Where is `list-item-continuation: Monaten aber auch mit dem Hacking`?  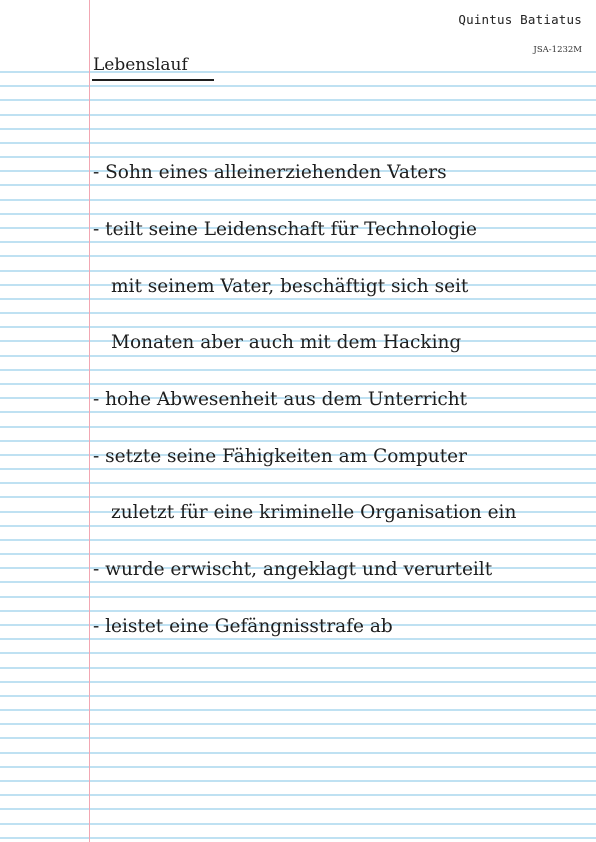 list-item-continuation: Monaten aber auch mit dem Hacking is located at coordinates (286, 342).